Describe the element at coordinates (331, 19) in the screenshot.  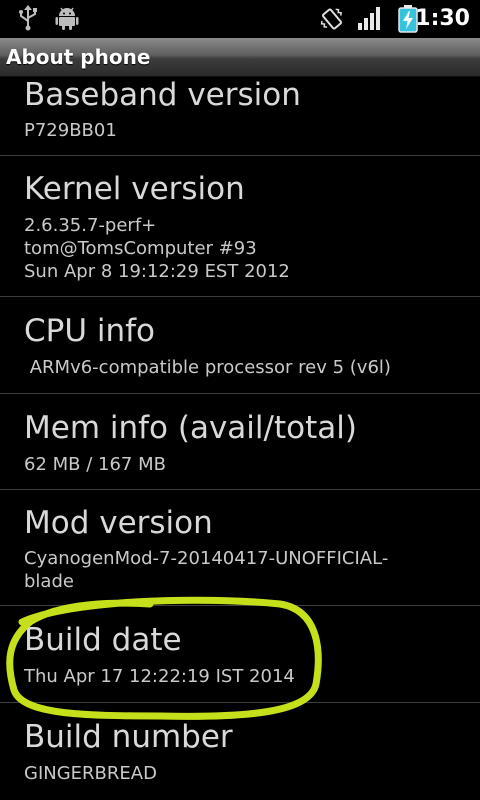
I see `vibrate-icon` at that location.